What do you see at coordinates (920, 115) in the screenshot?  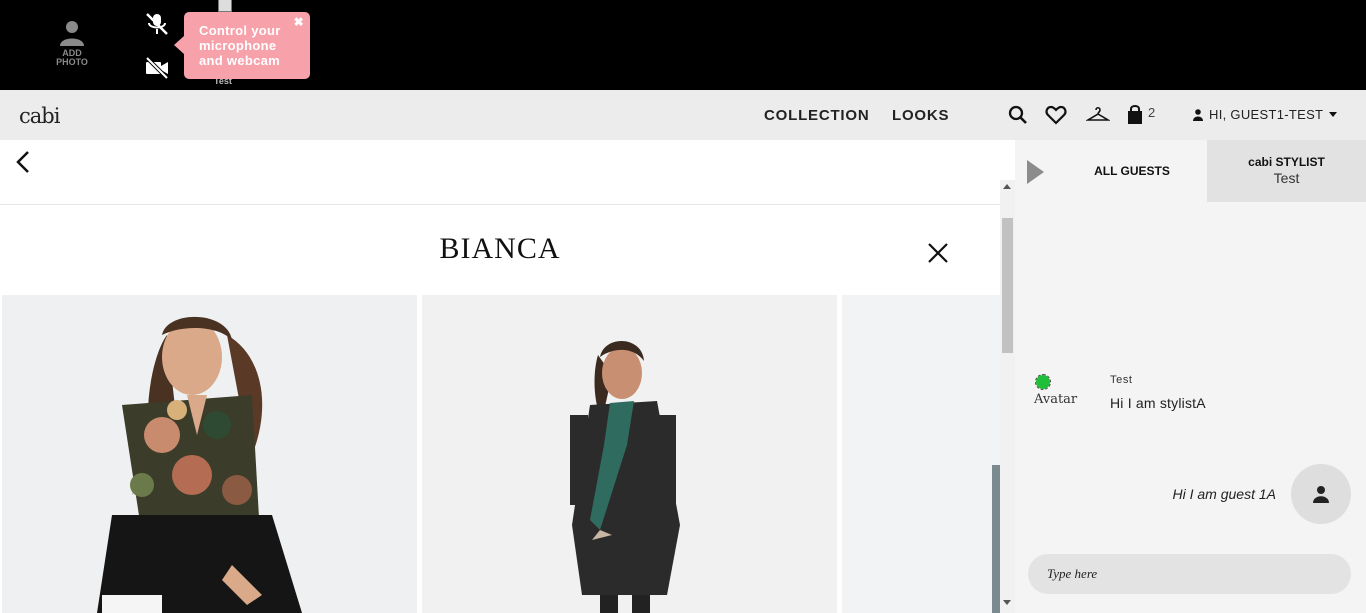 I see `nav-link-looks: LOOKS` at bounding box center [920, 115].